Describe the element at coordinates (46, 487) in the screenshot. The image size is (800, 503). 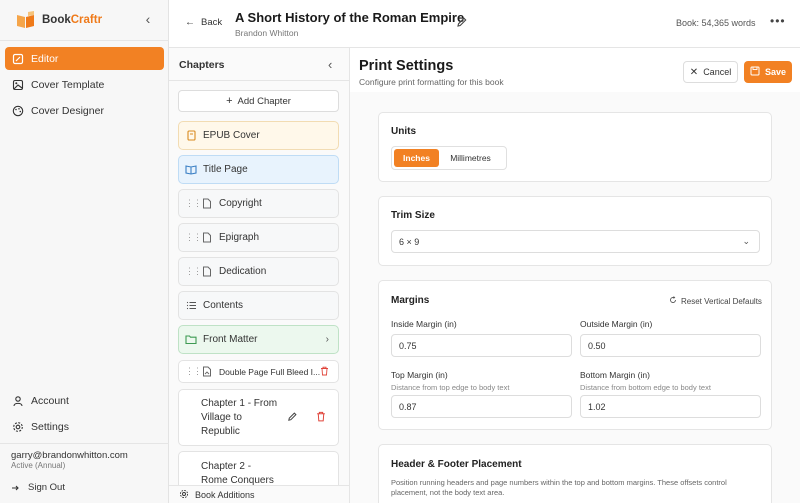
I see `sign-out-label: Sign Out` at that location.